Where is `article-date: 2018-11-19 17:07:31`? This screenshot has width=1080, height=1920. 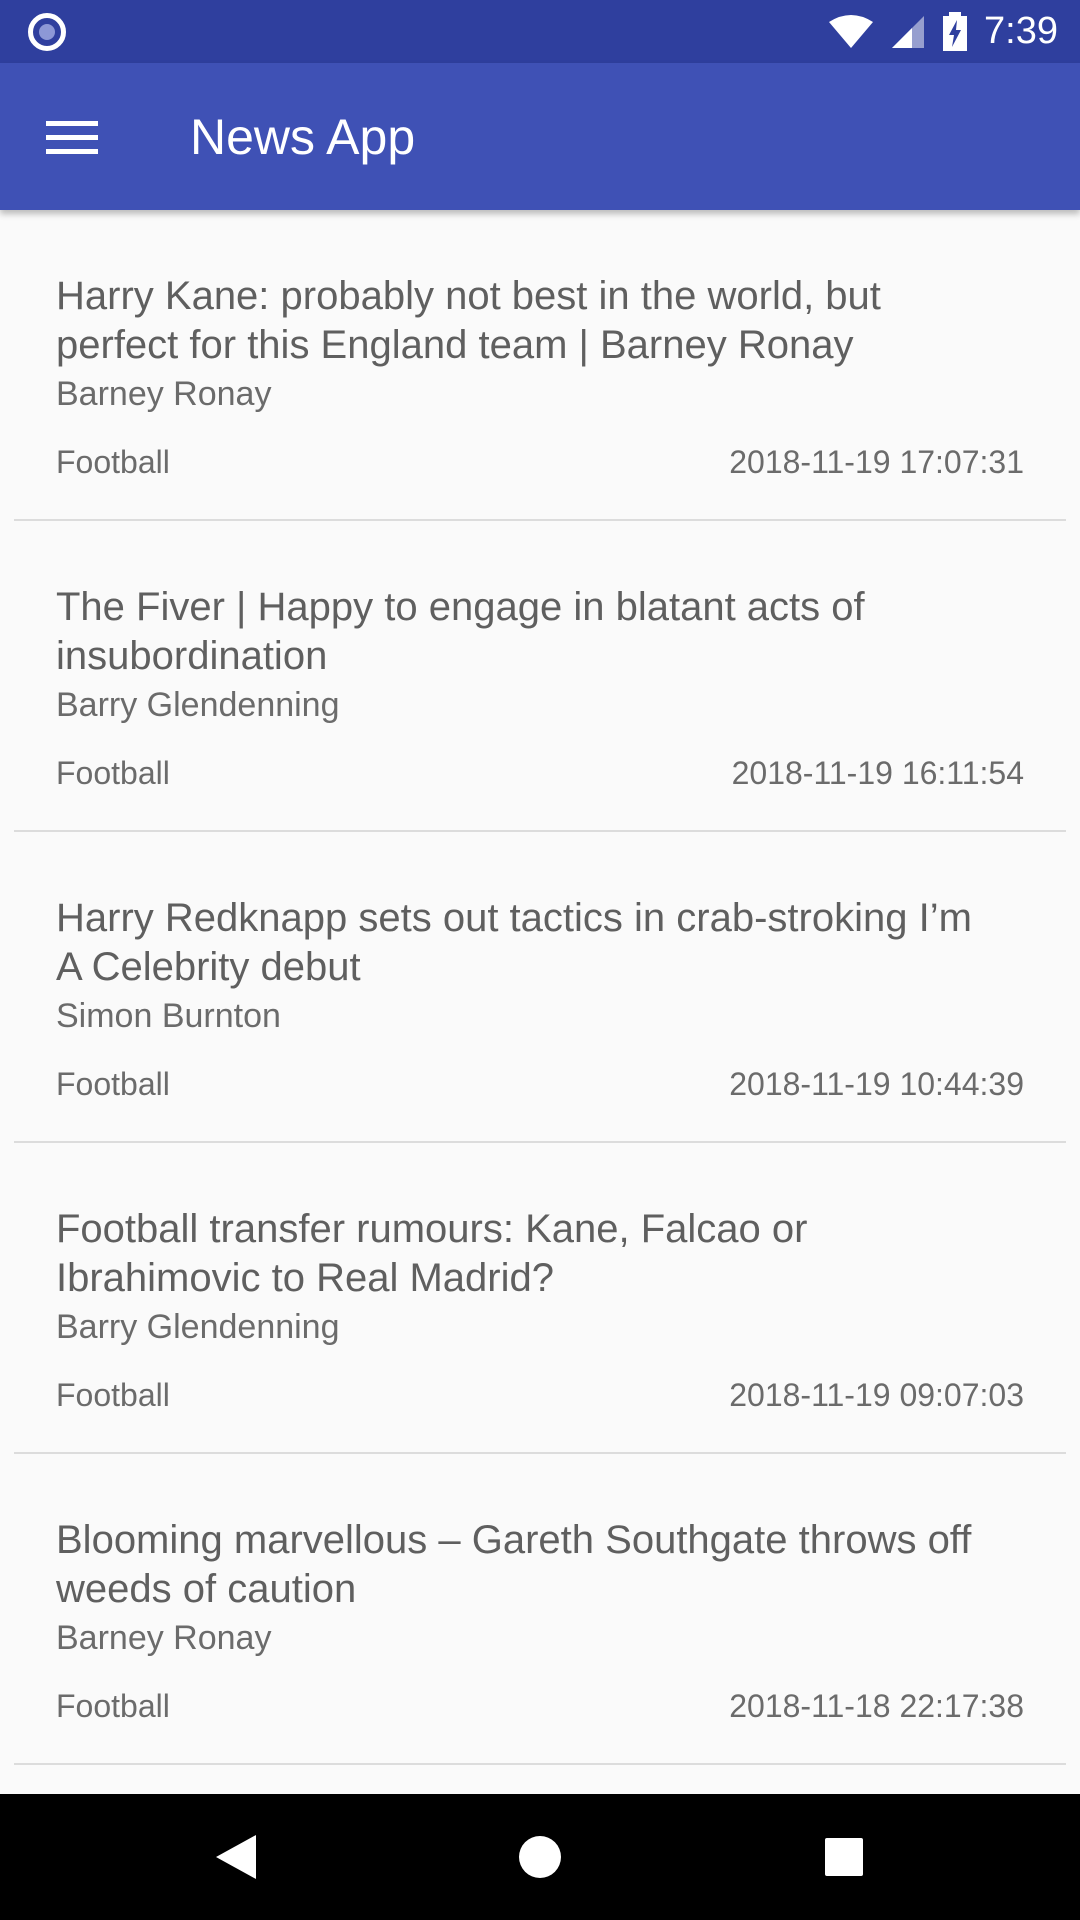 article-date: 2018-11-19 17:07:31 is located at coordinates (876, 462).